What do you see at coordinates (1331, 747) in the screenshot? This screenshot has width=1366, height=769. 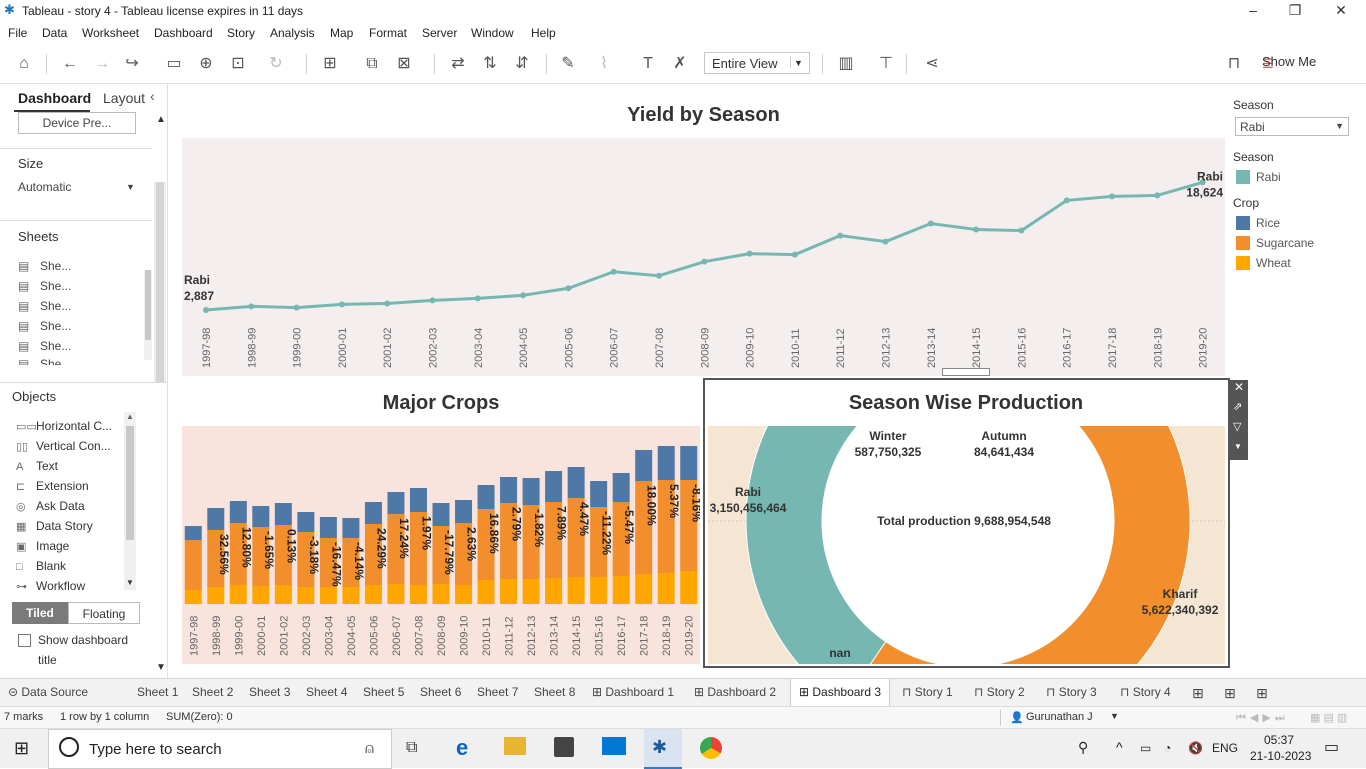 I see `notifications-icon: ▭` at bounding box center [1331, 747].